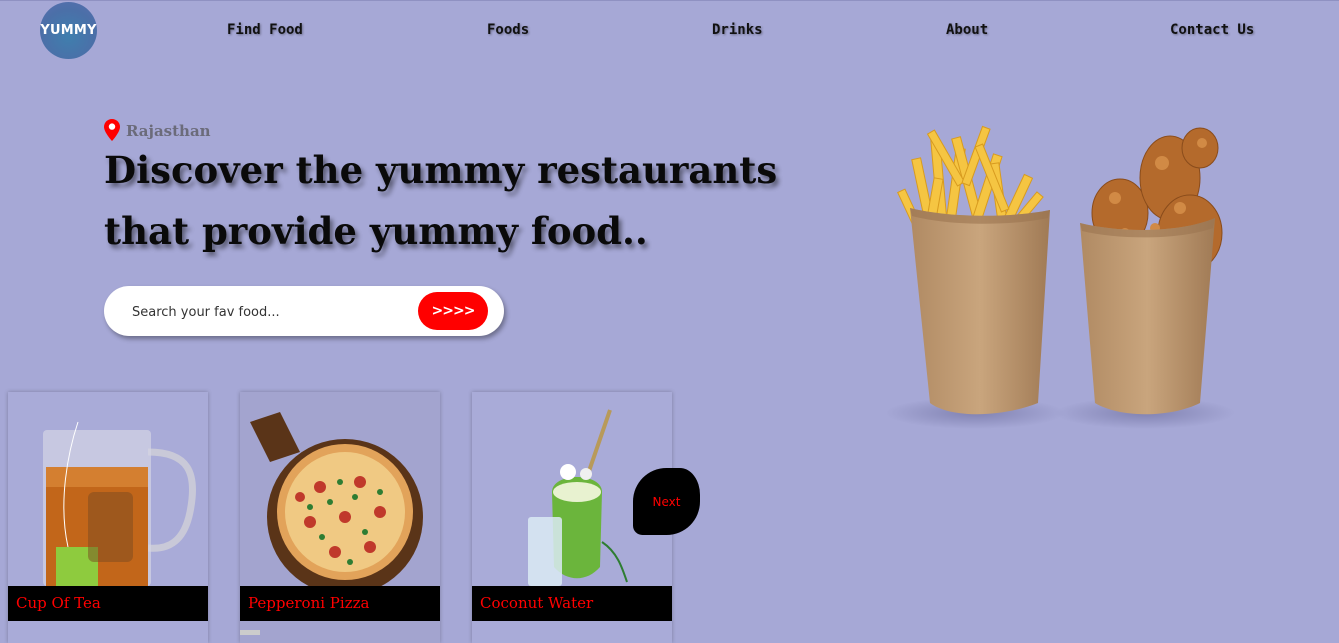 Image resolution: width=1339 pixels, height=643 pixels. What do you see at coordinates (272, 312) in the screenshot?
I see `search-input` at bounding box center [272, 312].